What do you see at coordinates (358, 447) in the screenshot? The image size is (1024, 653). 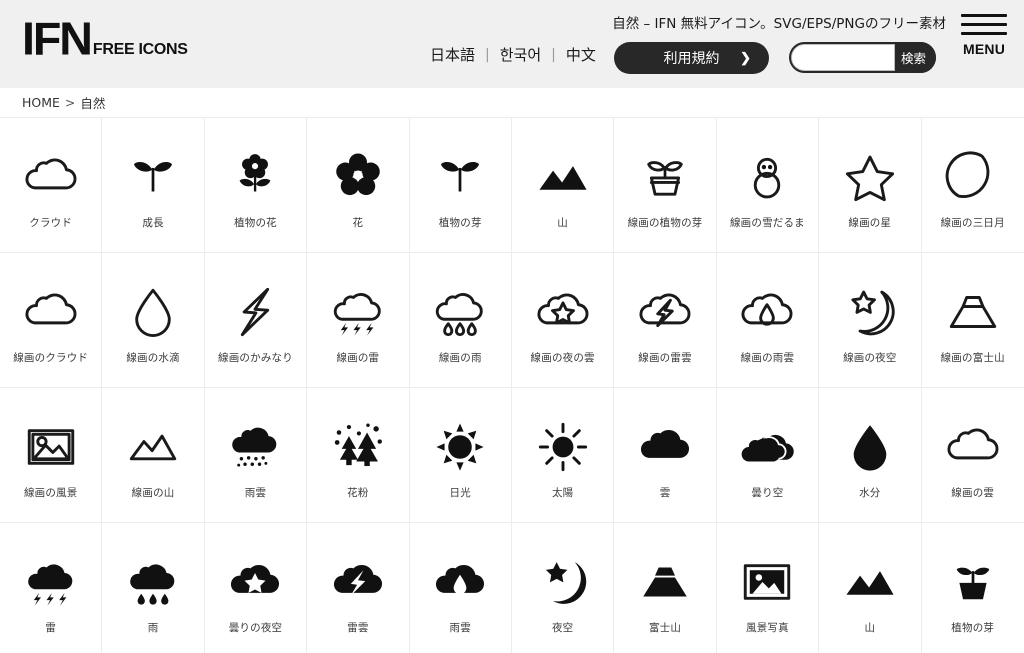 I see `pollen-trees-solid-icon` at bounding box center [358, 447].